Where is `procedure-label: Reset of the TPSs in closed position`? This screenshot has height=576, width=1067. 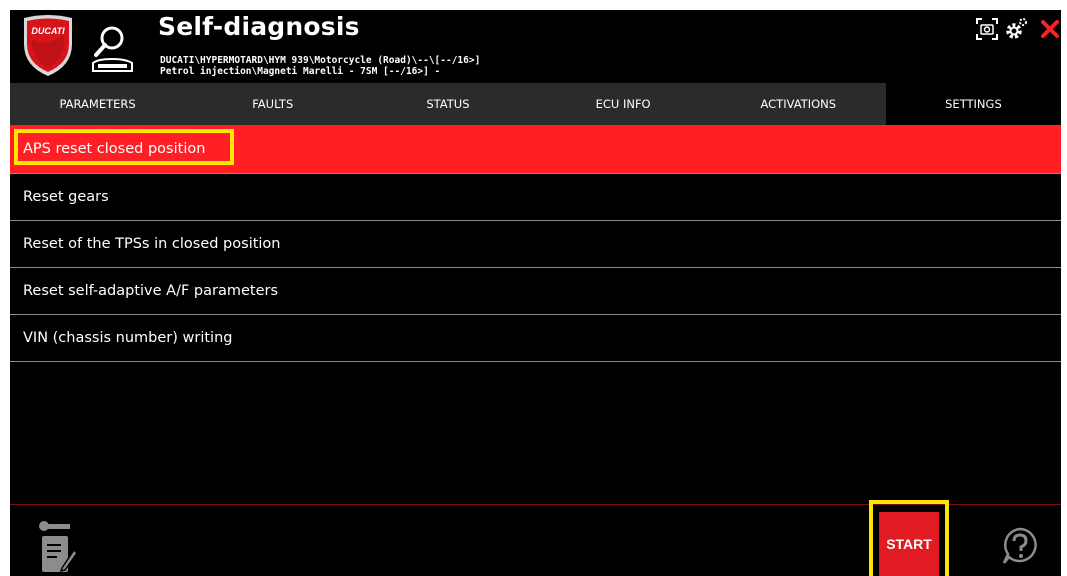
procedure-label: Reset of the TPSs in closed position is located at coordinates (152, 244).